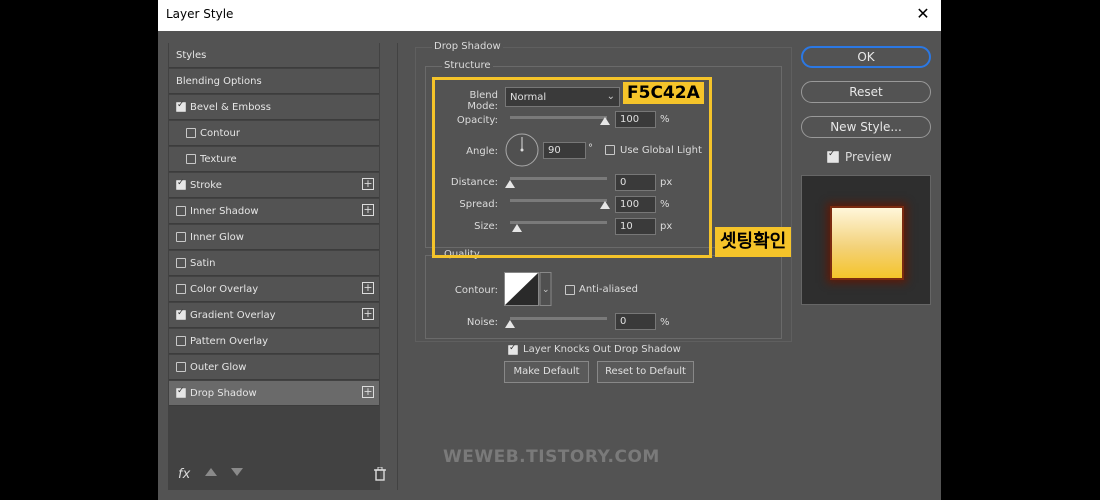  What do you see at coordinates (233, 315) in the screenshot?
I see `style-item-label: Gradient Overlay` at bounding box center [233, 315].